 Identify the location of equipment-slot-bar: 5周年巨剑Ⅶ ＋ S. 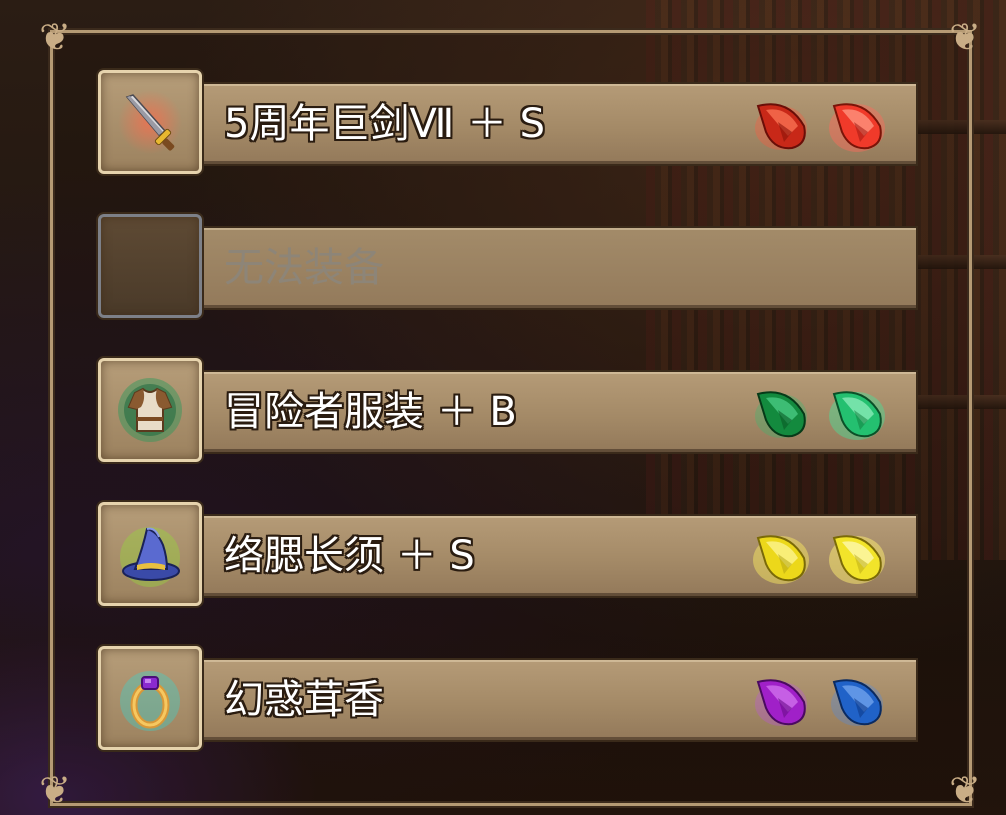
(560, 124).